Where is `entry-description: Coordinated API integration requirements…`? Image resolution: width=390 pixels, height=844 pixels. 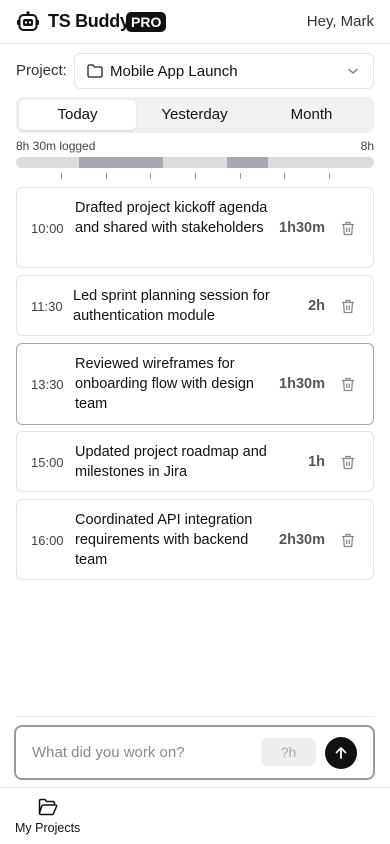 entry-description: Coordinated API integration requirements… is located at coordinates (164, 540).